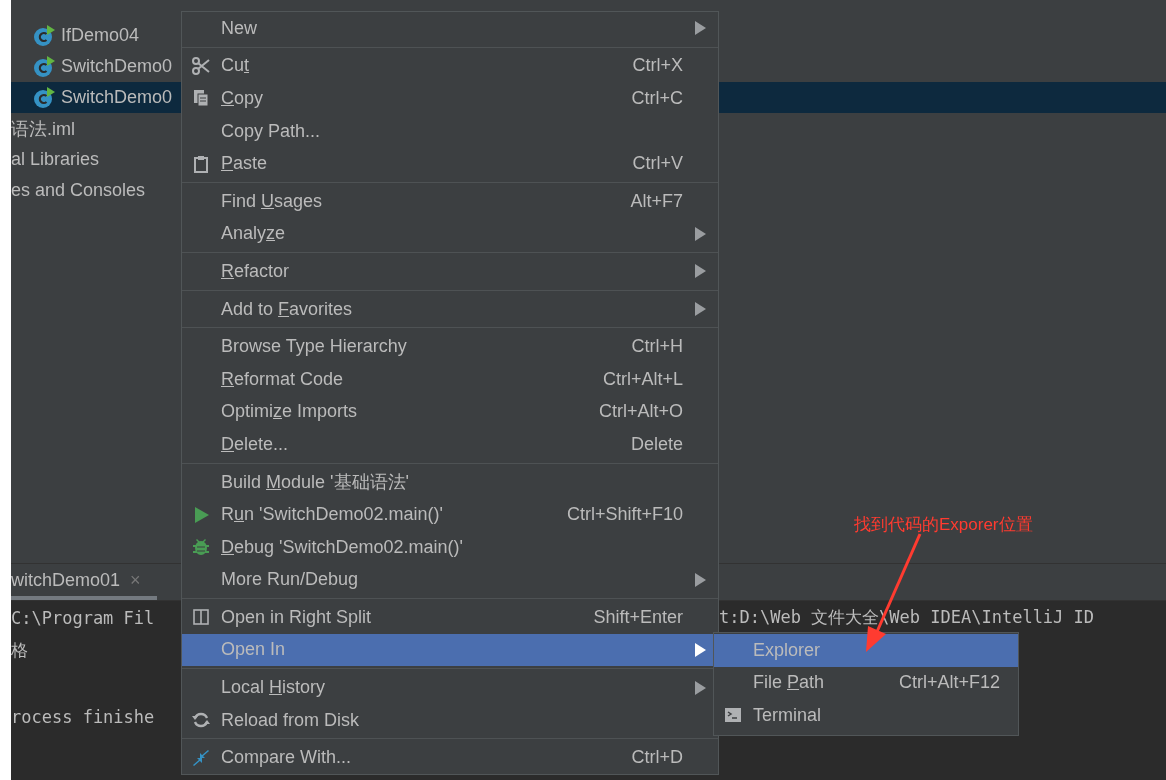  What do you see at coordinates (943, 525) in the screenshot?
I see `annotation-text: 找到代码的Exporer位置` at bounding box center [943, 525].